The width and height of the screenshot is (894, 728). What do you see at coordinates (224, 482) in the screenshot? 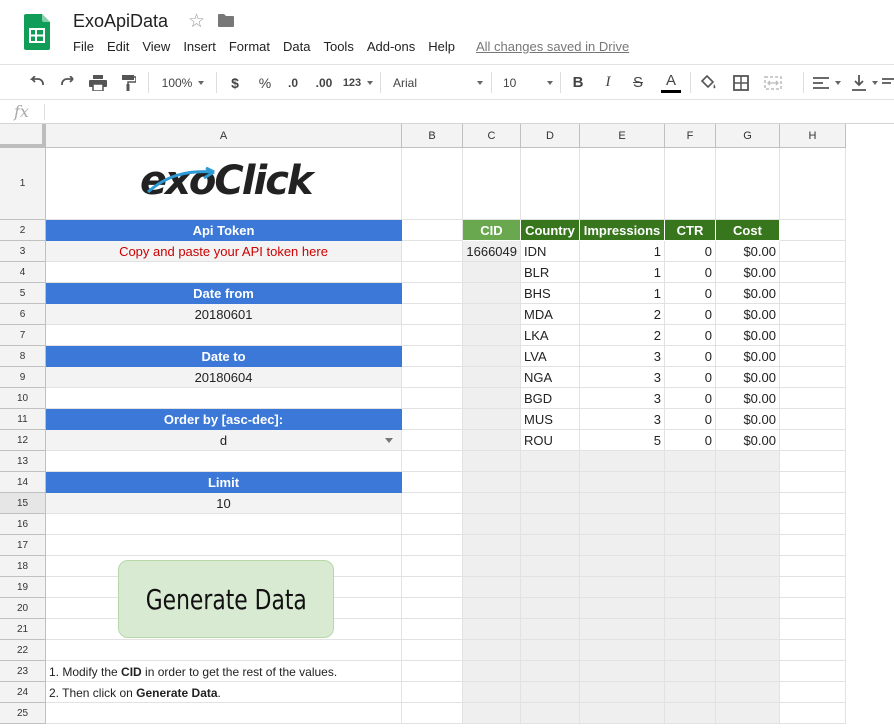
I see `limit-label: Limit` at bounding box center [224, 482].